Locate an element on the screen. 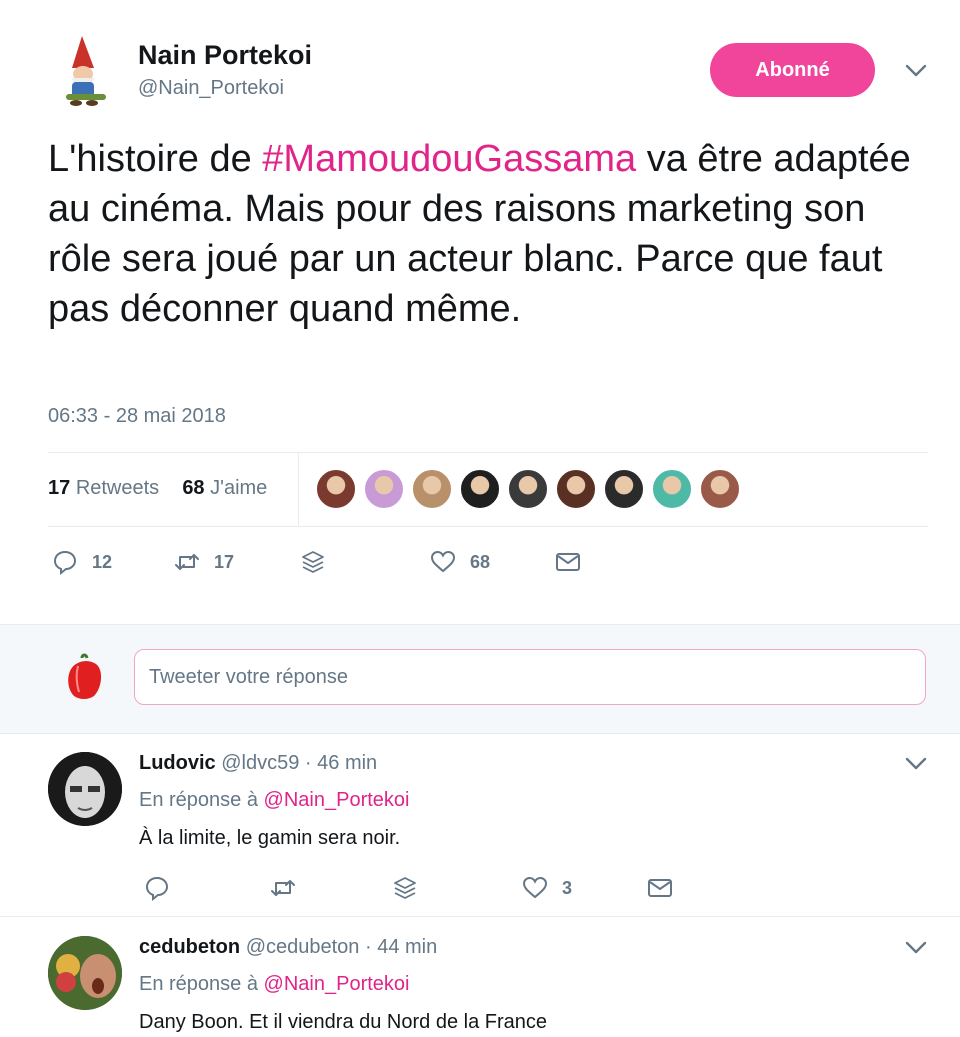 The width and height of the screenshot is (960, 1037). tweet-timestamp: 06:33 - 28 mai 2018 is located at coordinates (137, 416).